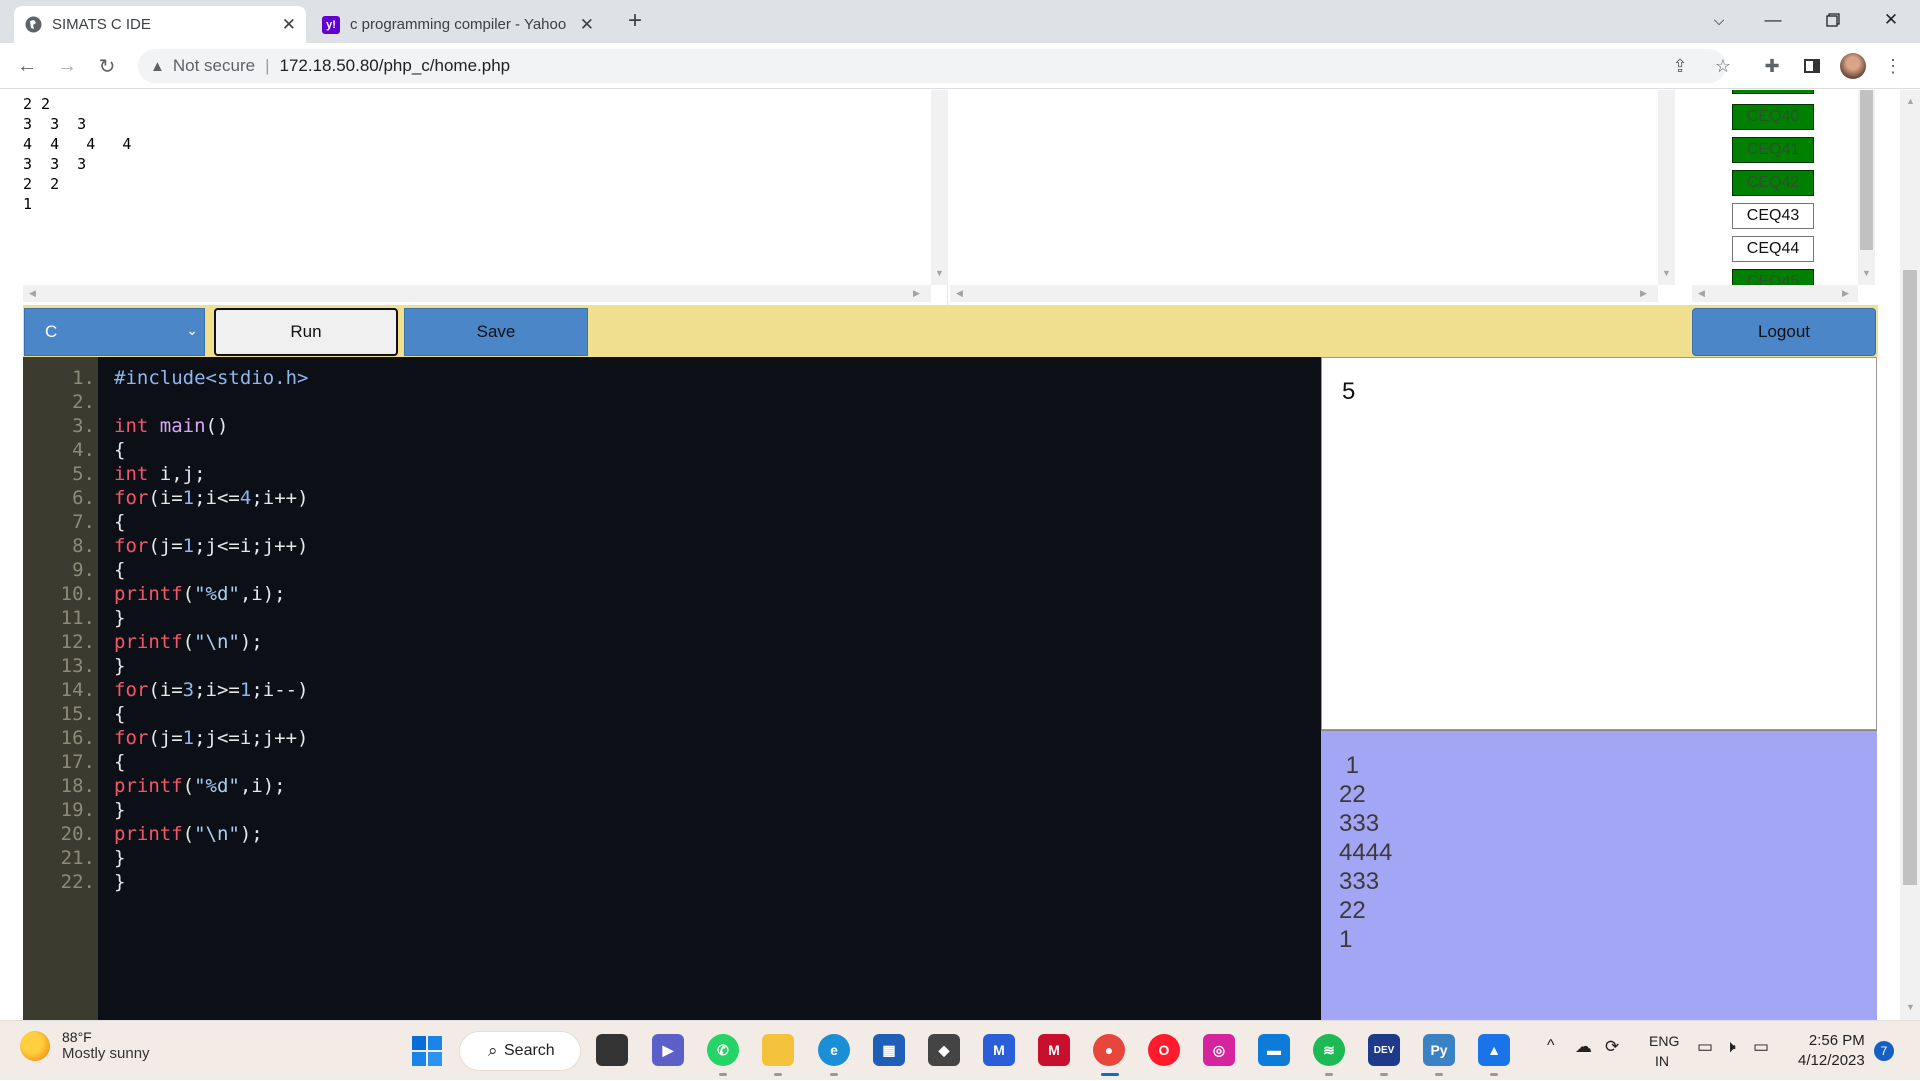 The width and height of the screenshot is (1920, 1081). What do you see at coordinates (1772, 66) in the screenshot?
I see `extensions-icon: ✚` at bounding box center [1772, 66].